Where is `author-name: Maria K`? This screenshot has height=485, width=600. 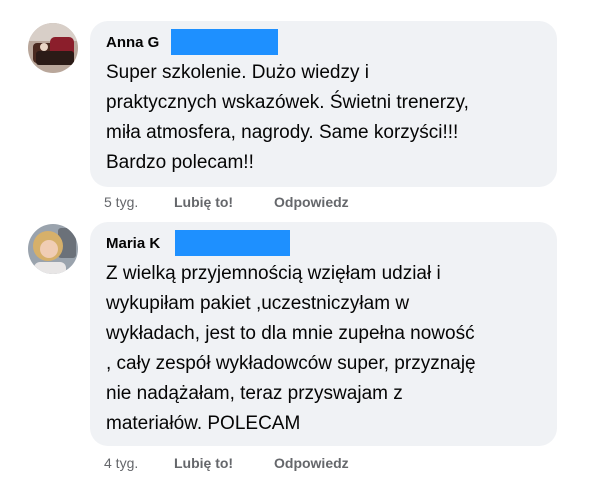 author-name: Maria K is located at coordinates (133, 243).